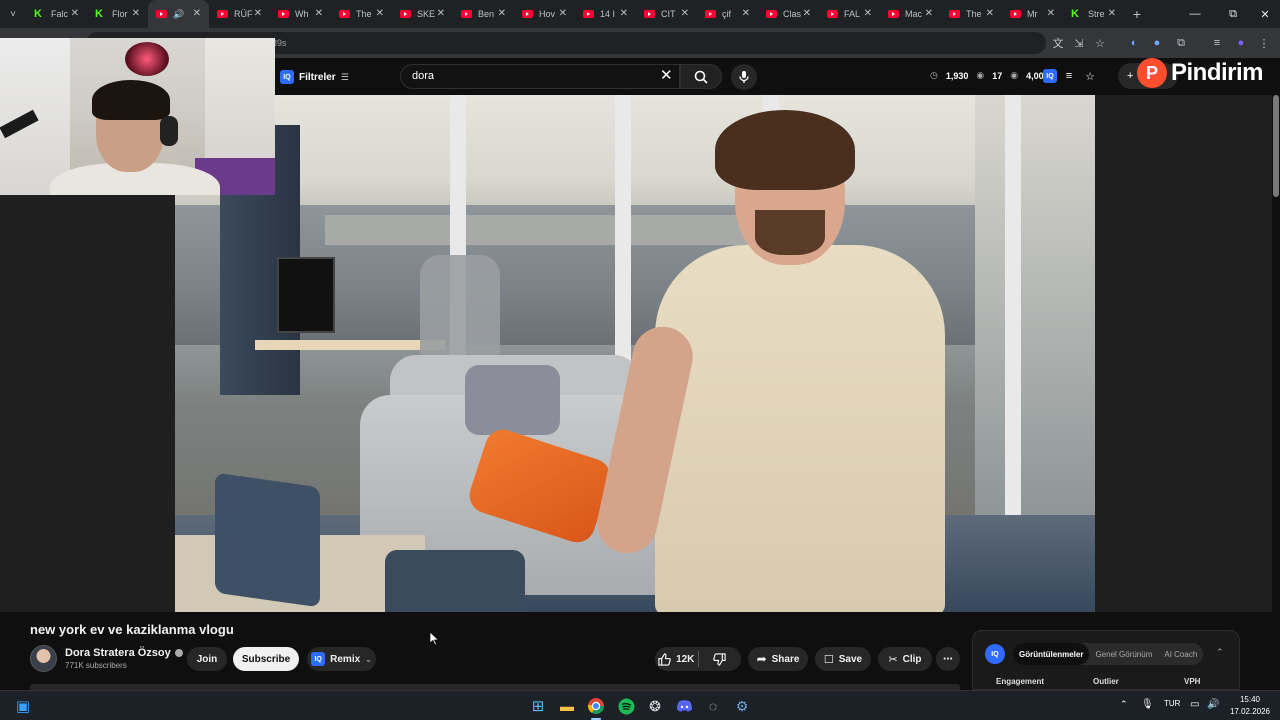  What do you see at coordinates (742, 706) in the screenshot?
I see `steam-icon: ⚙` at bounding box center [742, 706].